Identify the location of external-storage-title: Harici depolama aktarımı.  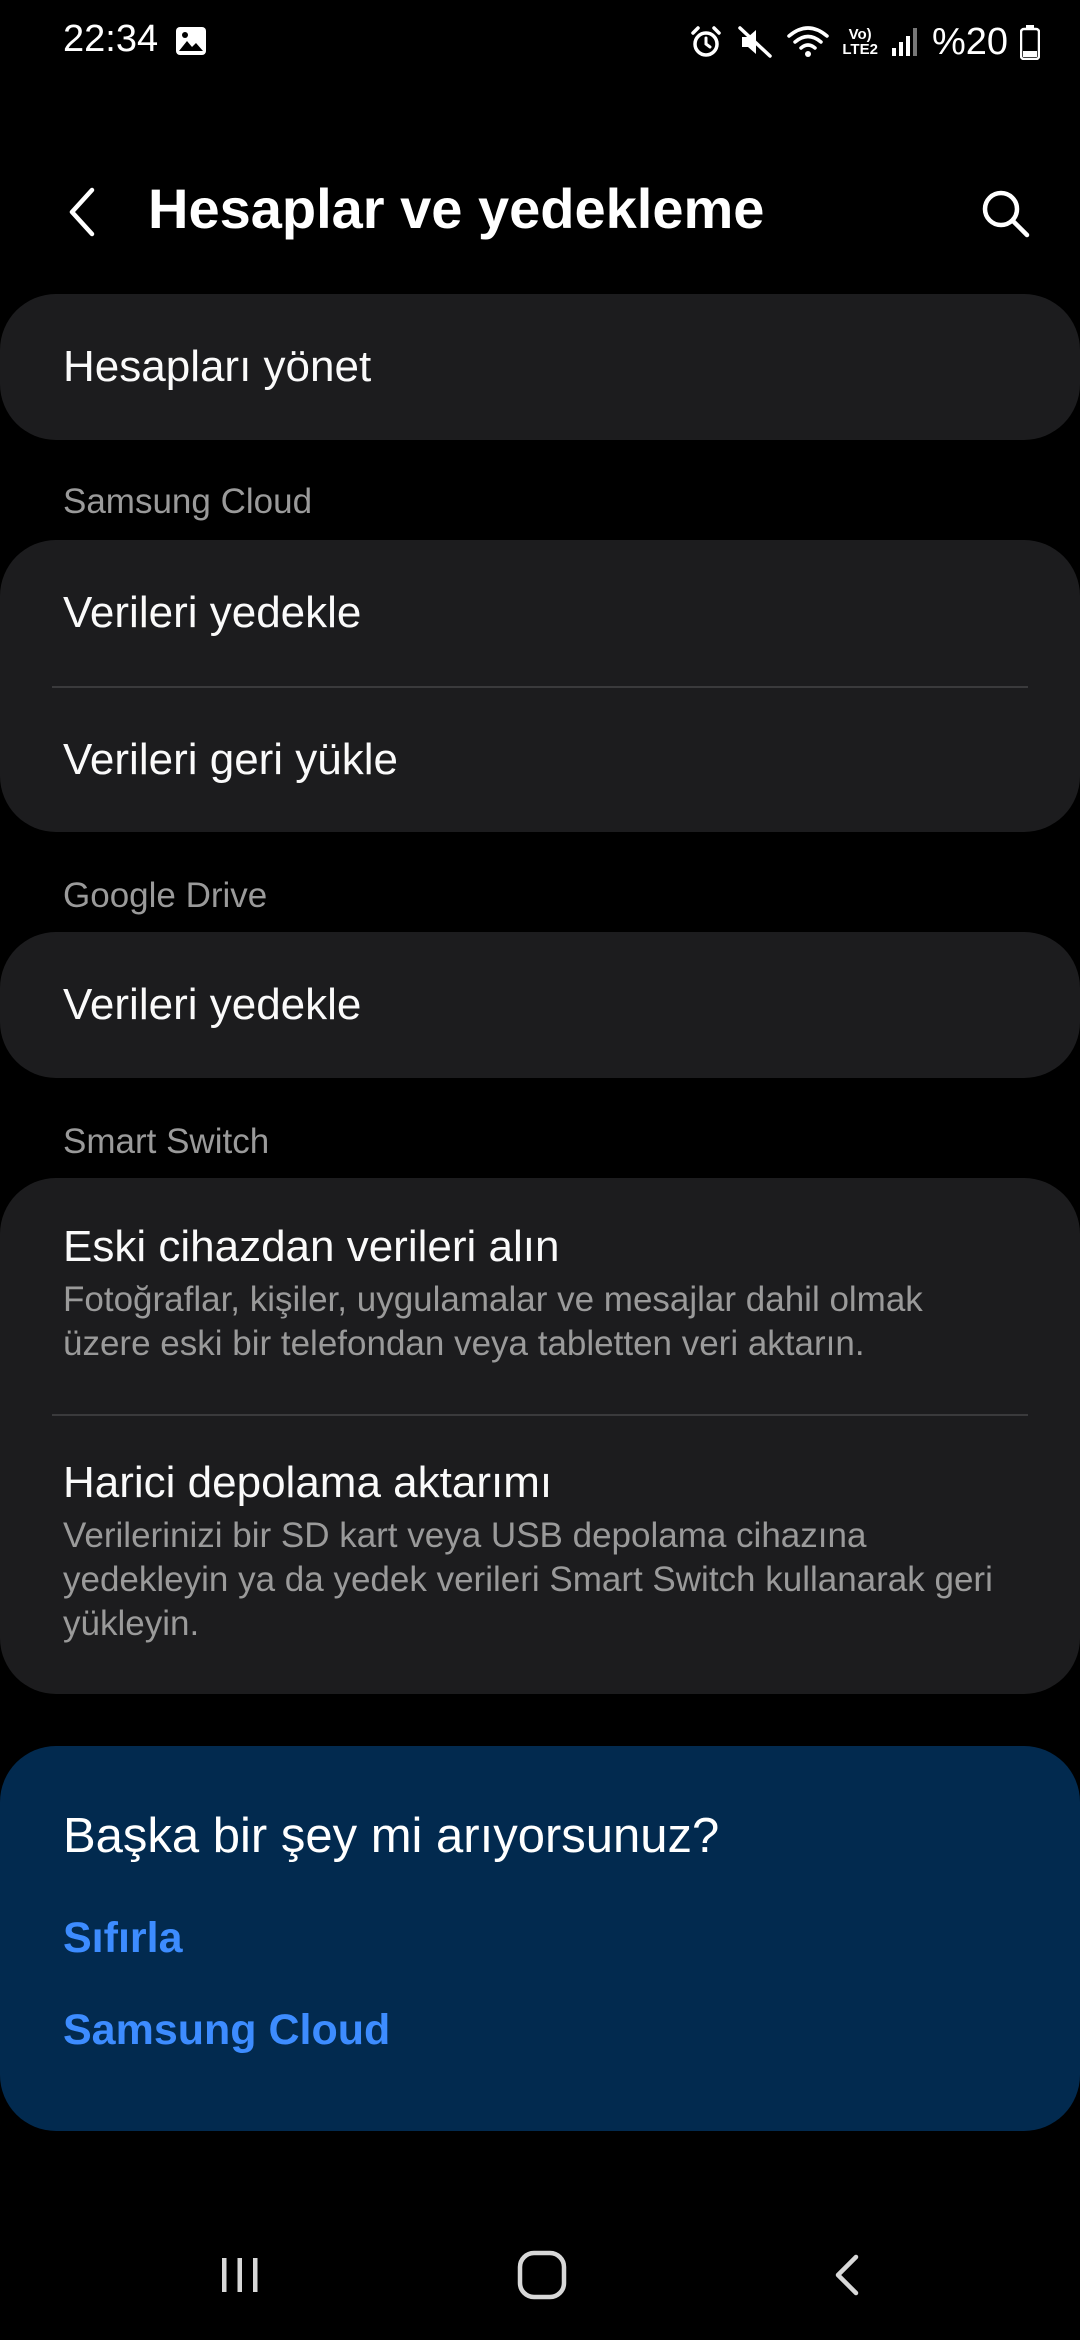
(308, 1482).